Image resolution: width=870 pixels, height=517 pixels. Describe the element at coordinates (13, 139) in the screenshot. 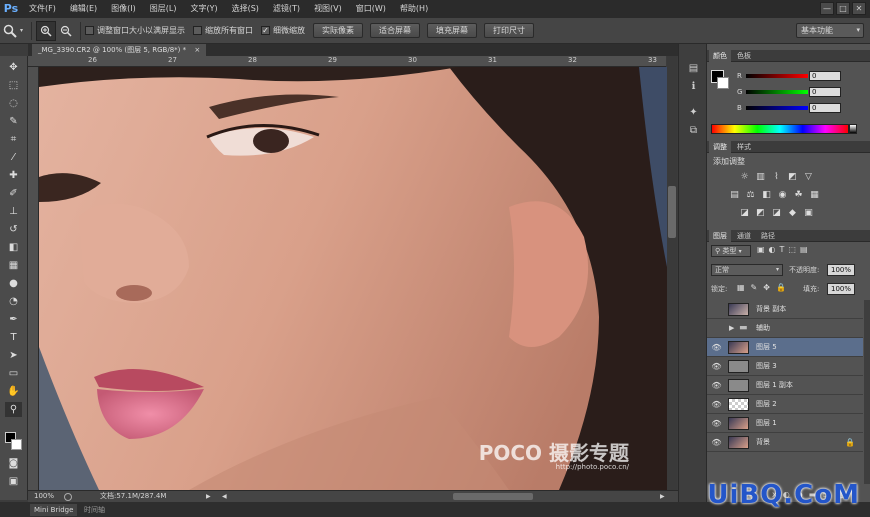

I see `crop-tool-icon: ⌗` at that location.